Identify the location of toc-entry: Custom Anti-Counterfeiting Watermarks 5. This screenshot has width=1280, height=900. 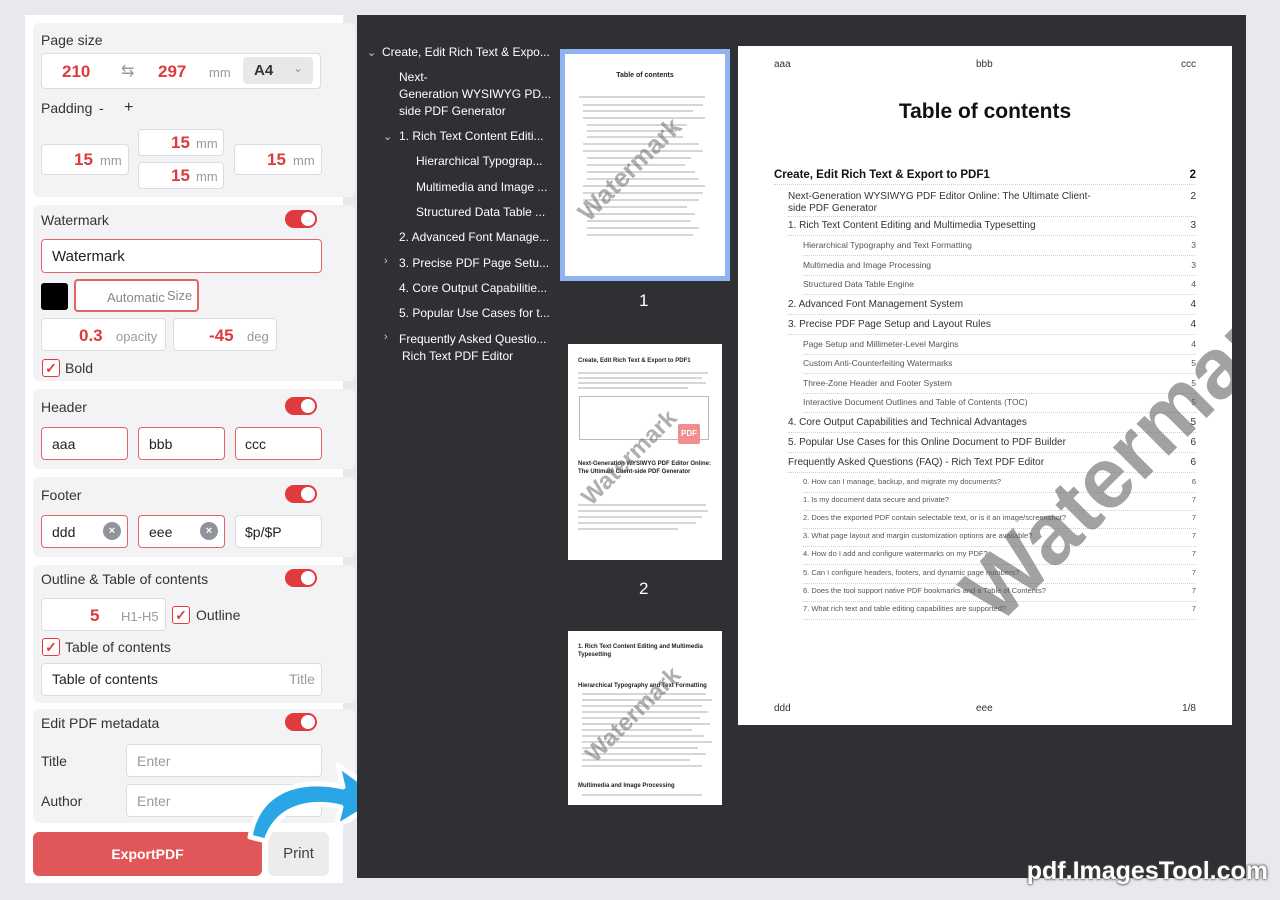
(999, 366).